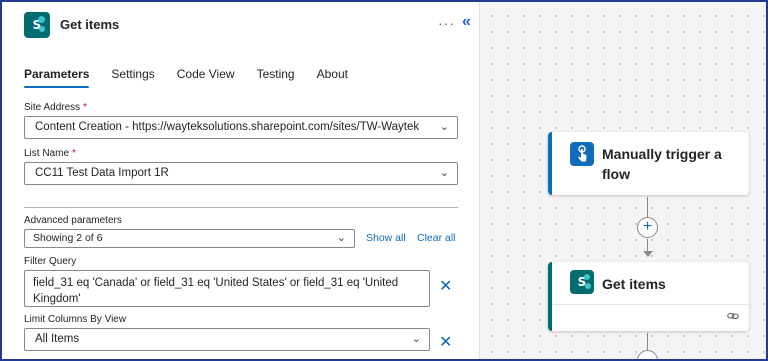  Describe the element at coordinates (227, 339) in the screenshot. I see `limit-columns-dropdown: All Items ⌄` at that location.